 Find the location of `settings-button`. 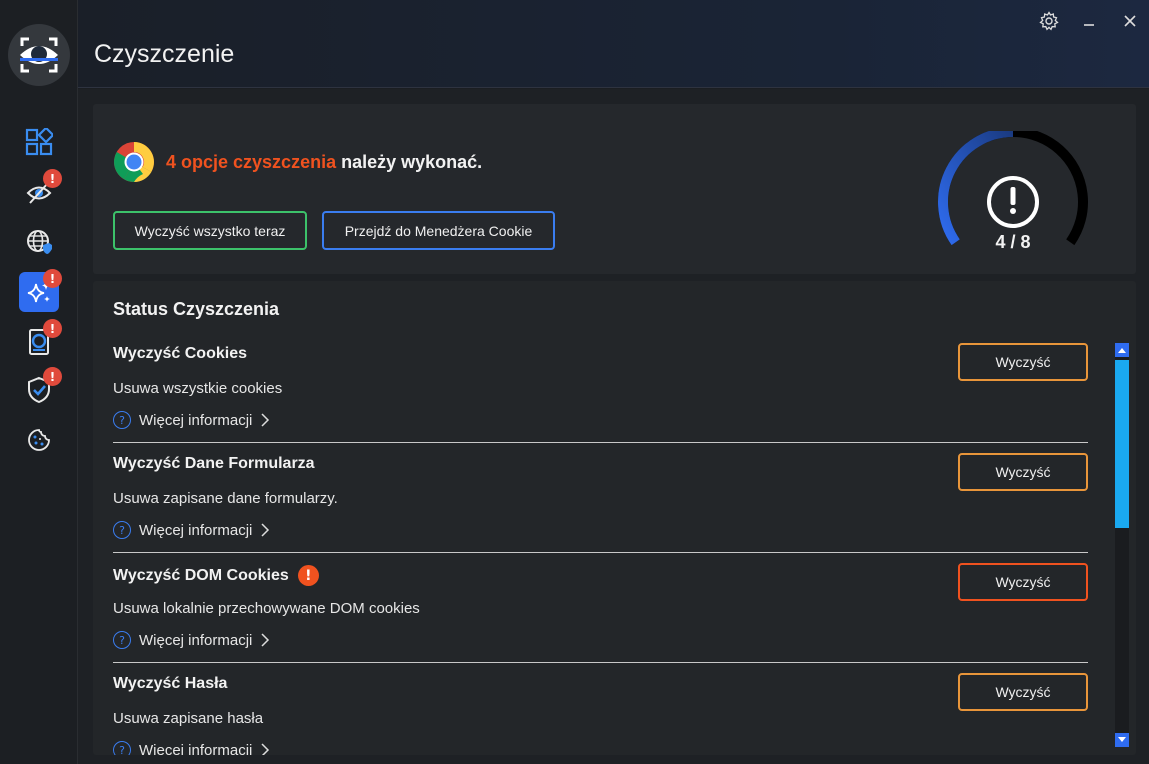

settings-button is located at coordinates (1049, 21).